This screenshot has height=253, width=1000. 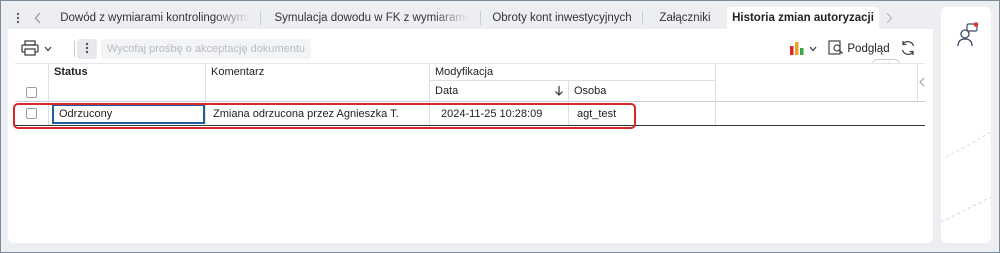 I want to click on print-icon, so click(x=29, y=49).